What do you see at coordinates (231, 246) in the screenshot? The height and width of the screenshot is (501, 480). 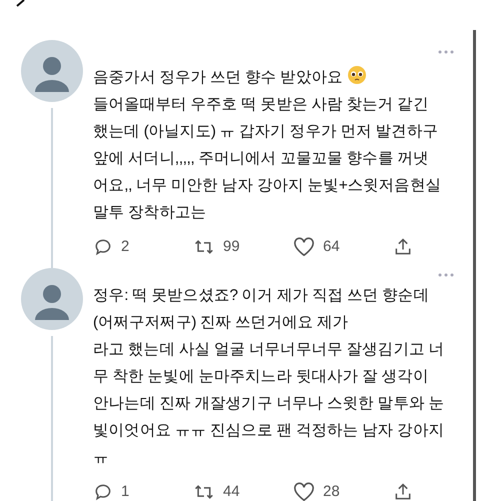 I see `retweet-count: 99` at bounding box center [231, 246].